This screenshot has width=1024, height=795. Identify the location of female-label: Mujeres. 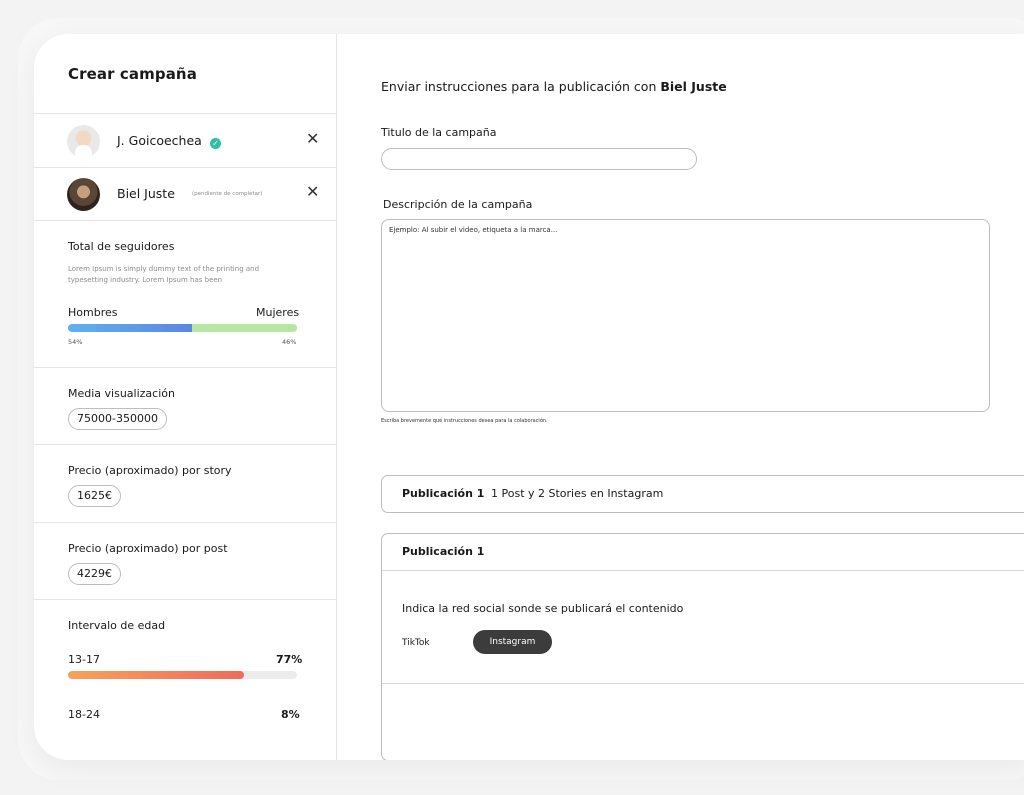
(278, 312).